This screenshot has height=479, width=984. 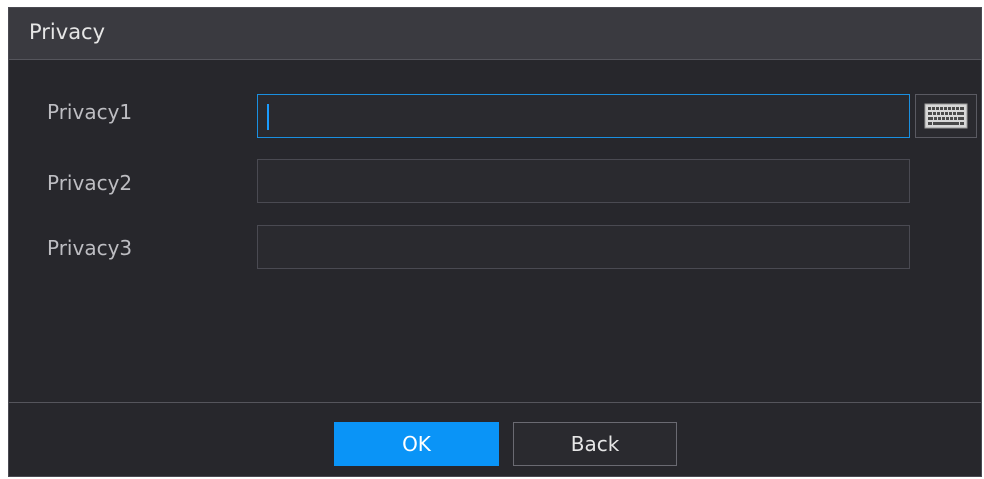 What do you see at coordinates (67, 32) in the screenshot?
I see `dialog-title: Privacy` at bounding box center [67, 32].